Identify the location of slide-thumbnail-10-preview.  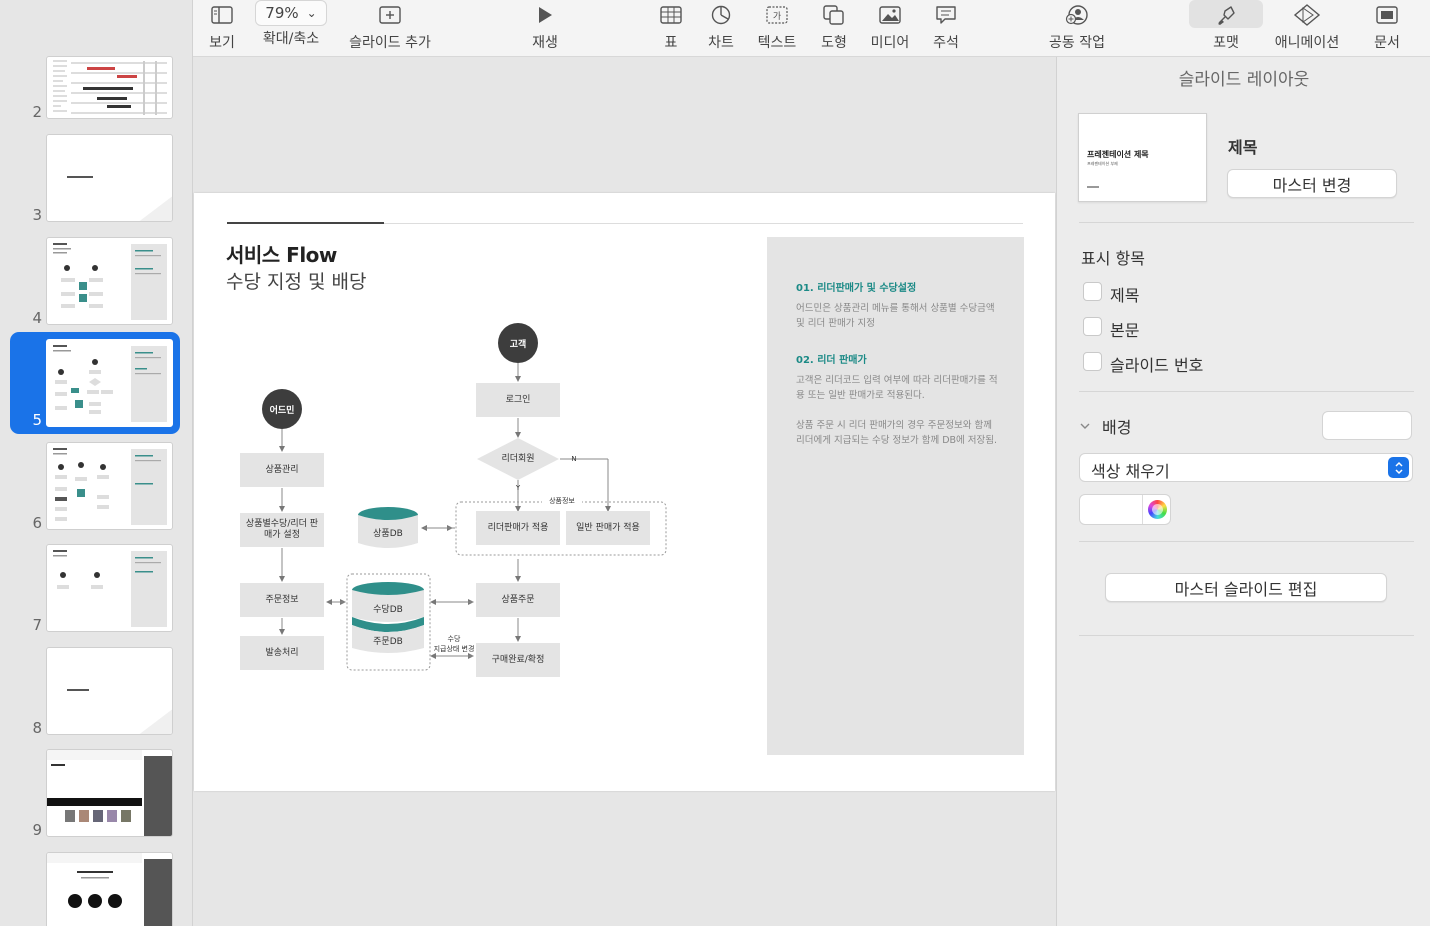
(109, 889).